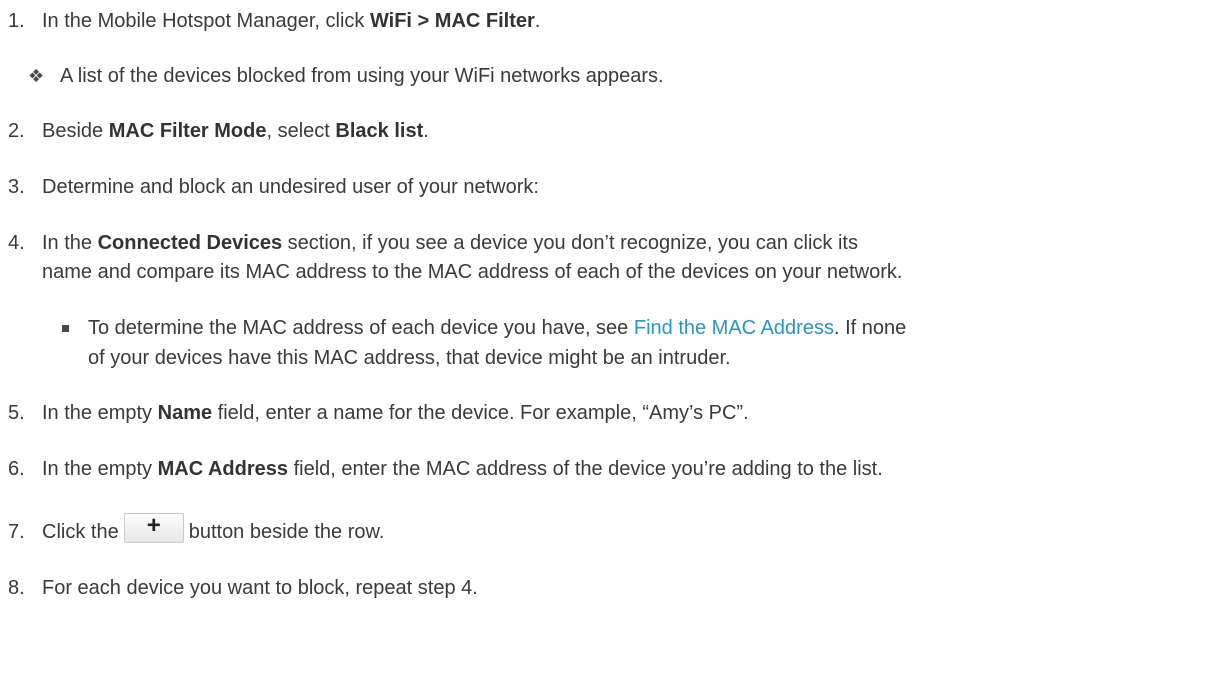 The height and width of the screenshot is (679, 1215). What do you see at coordinates (734, 328) in the screenshot?
I see `find-mac-address-link: Find the MAC Address` at bounding box center [734, 328].